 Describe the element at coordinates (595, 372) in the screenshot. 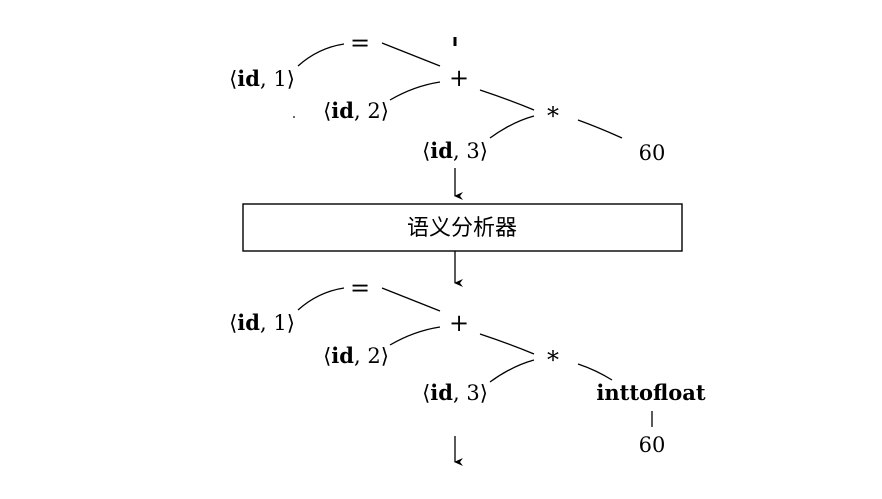

I see `bottom-edge-times-inttofloat` at that location.